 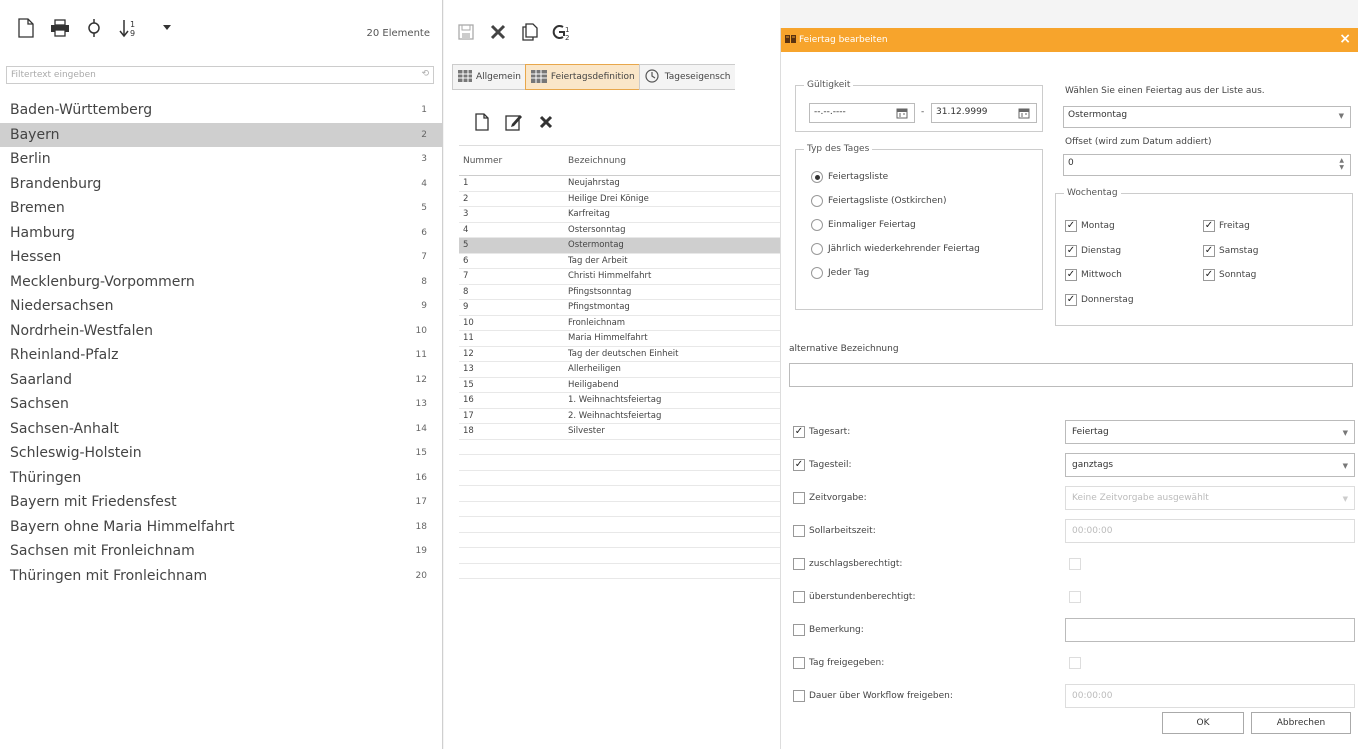 I want to click on table-row: 5 Ostermontag, so click(x=619, y=246).